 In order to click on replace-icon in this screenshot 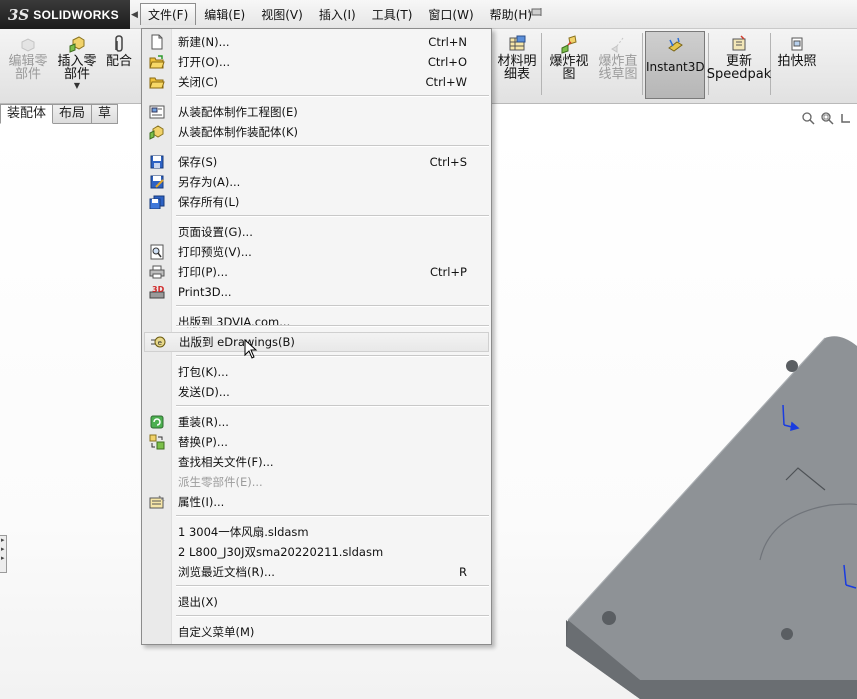, I will do `click(157, 442)`.